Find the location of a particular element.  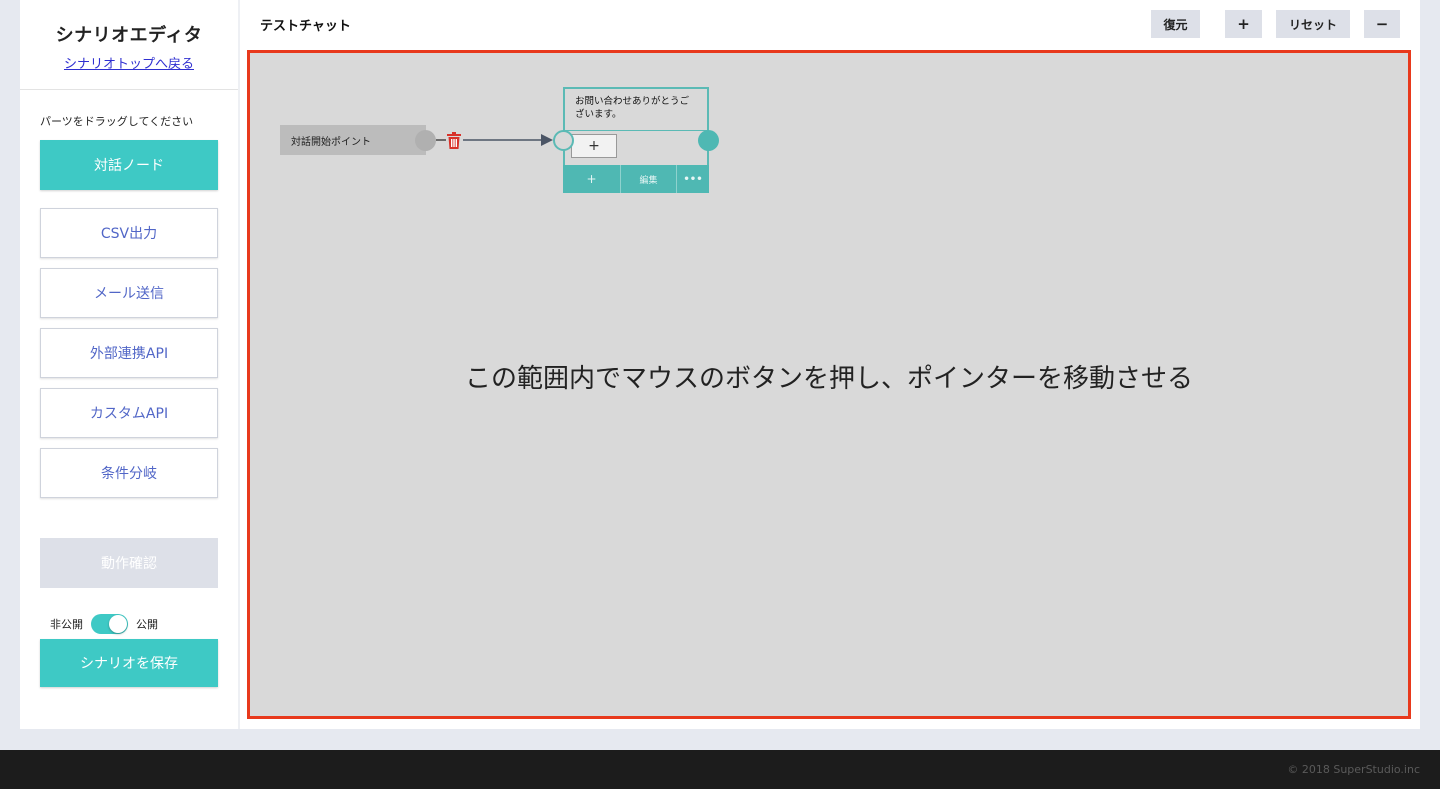

condition-branch-part: 条件分岐 is located at coordinates (129, 473).